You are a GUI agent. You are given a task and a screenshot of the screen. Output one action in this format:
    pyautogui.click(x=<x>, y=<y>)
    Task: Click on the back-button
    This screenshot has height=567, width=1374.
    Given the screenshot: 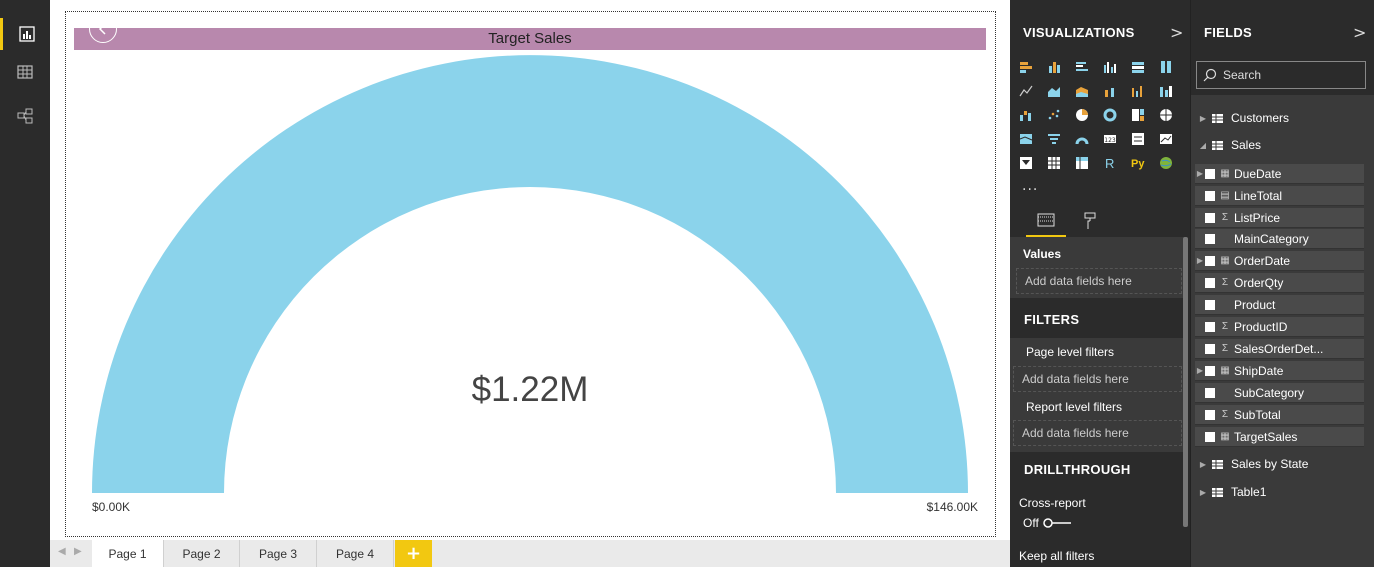 What is the action you would take?
    pyautogui.click(x=103, y=29)
    